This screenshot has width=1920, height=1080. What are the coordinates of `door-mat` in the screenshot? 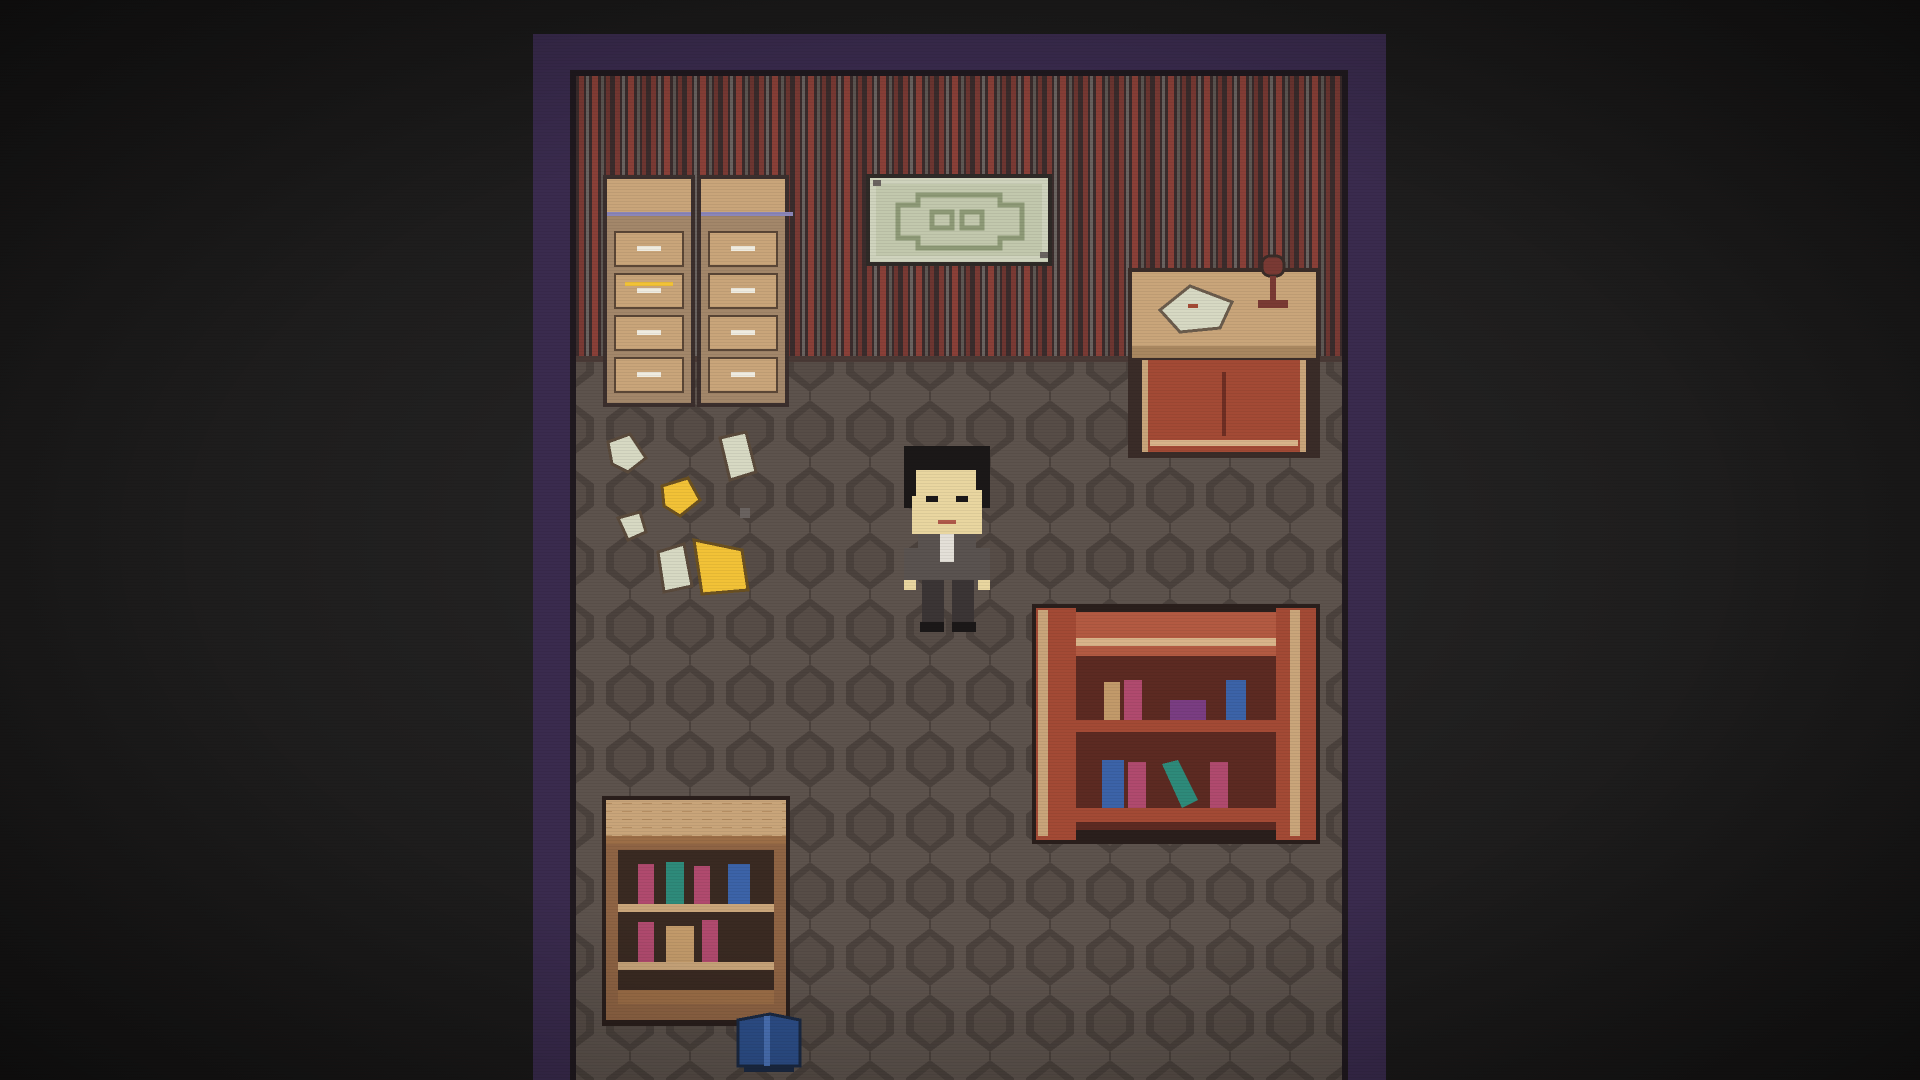 It's located at (769, 1042).